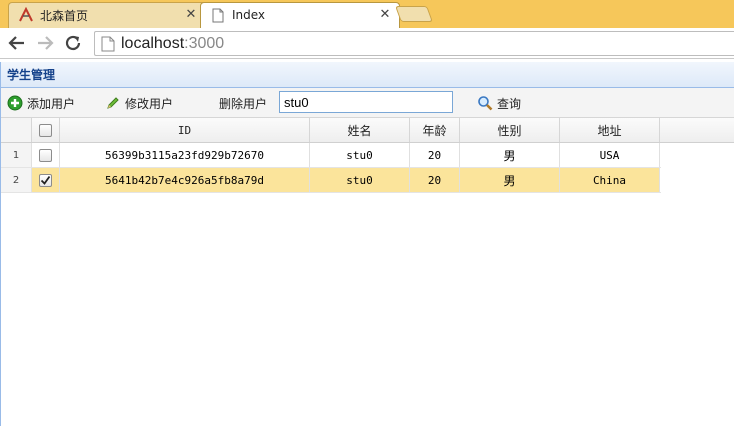 The width and height of the screenshot is (734, 426). I want to click on panel-header: 学生管理, so click(367, 75).